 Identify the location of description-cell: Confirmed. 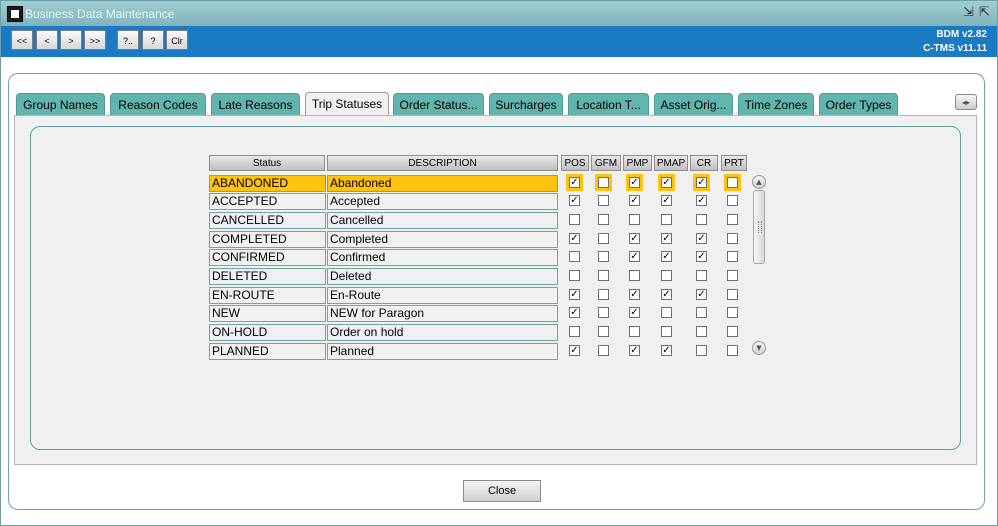
(442, 257).